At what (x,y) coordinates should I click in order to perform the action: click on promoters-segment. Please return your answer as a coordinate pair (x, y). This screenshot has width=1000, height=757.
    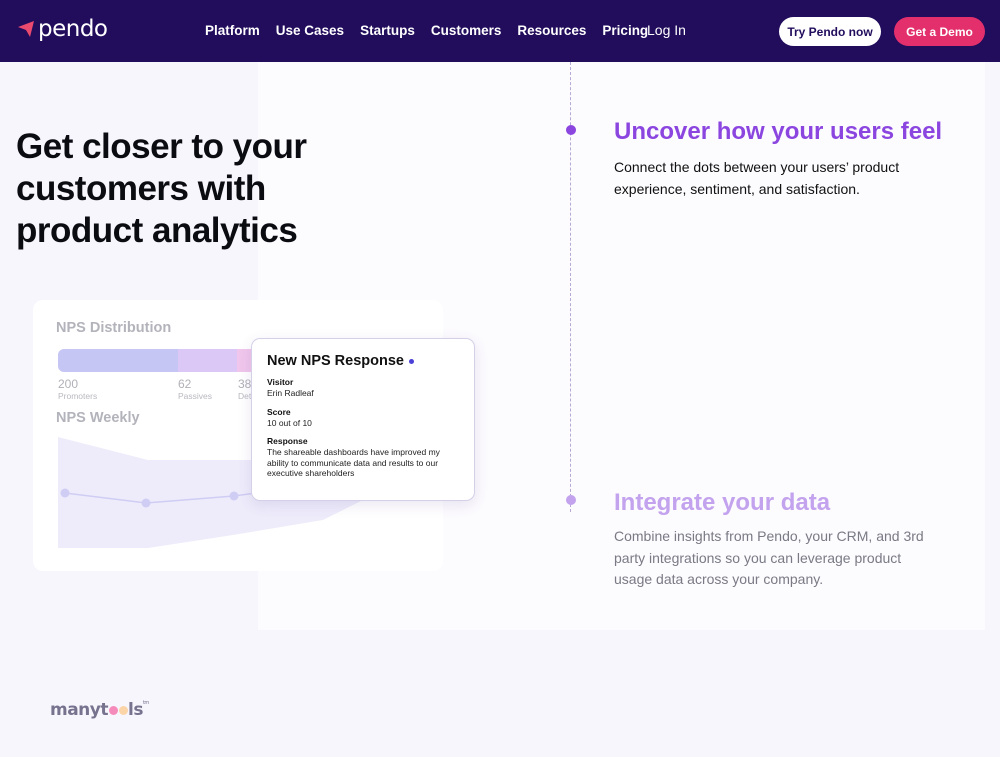
    Looking at the image, I should click on (118, 360).